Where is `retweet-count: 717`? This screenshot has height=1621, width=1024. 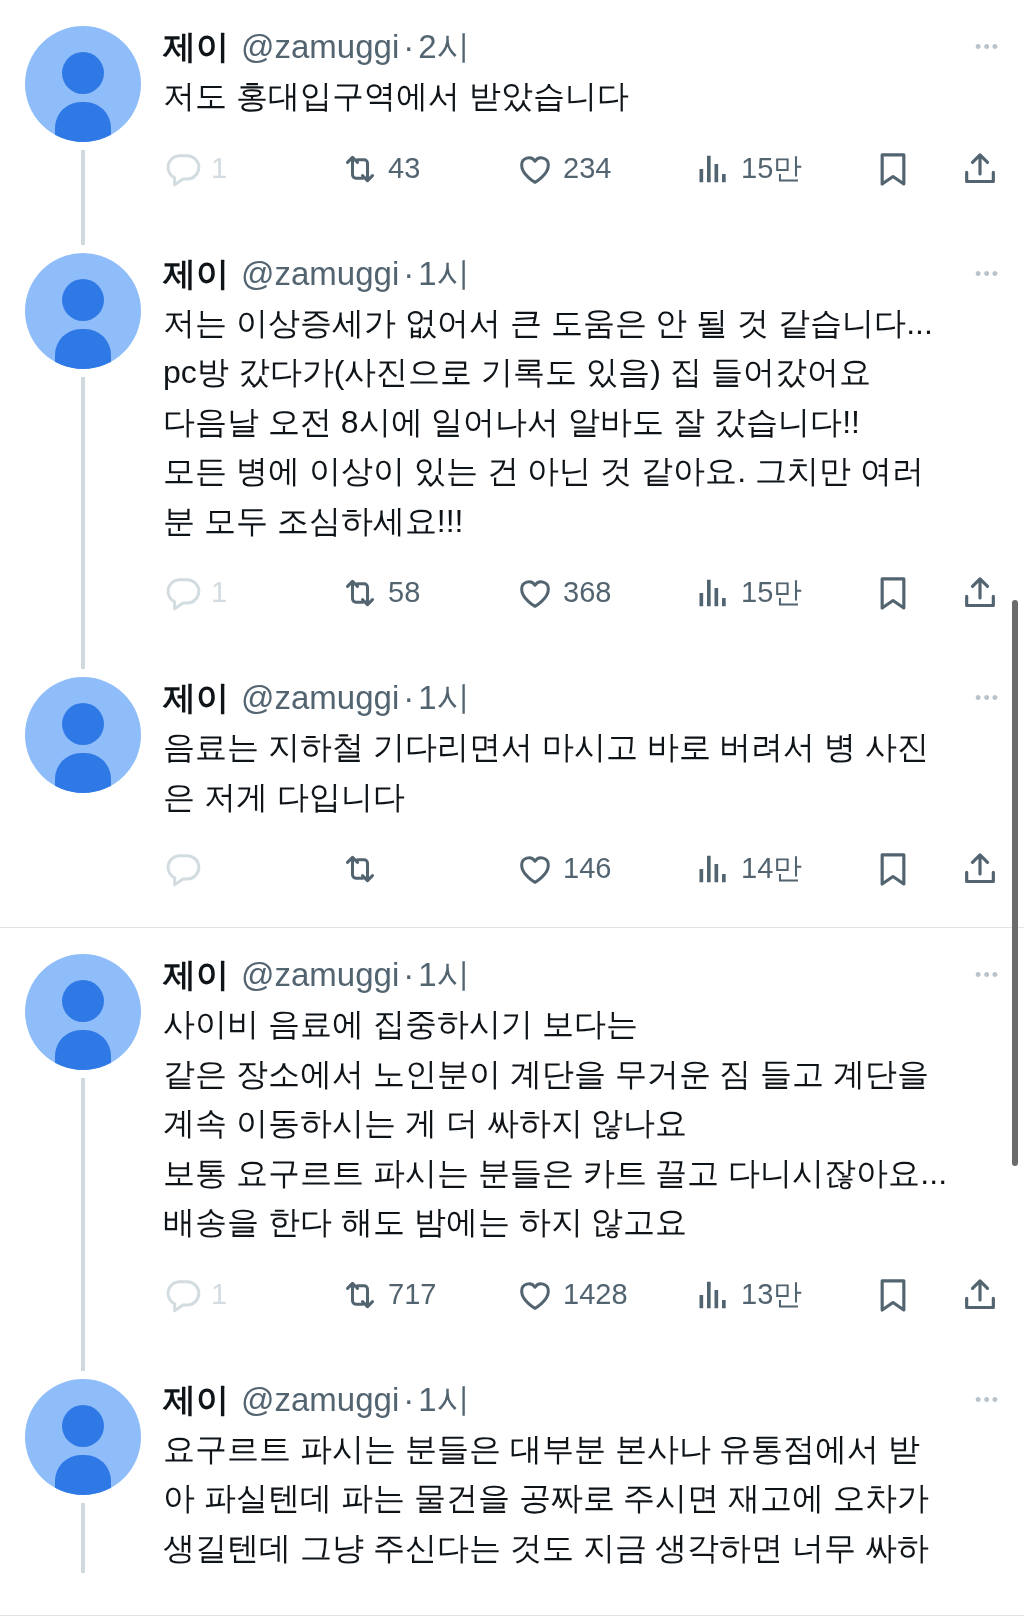
retweet-count: 717 is located at coordinates (412, 1294).